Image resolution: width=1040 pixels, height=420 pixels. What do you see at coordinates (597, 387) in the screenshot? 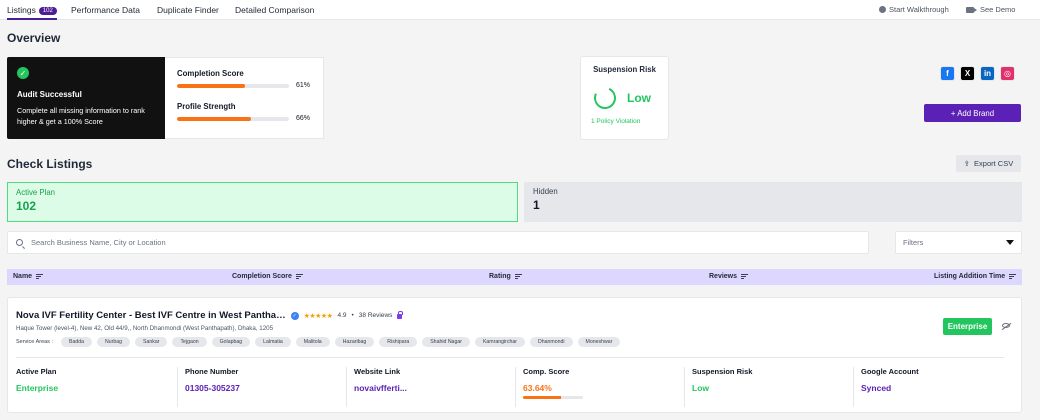
I see `detail-column: Comp. Score 63.64%` at bounding box center [597, 387].